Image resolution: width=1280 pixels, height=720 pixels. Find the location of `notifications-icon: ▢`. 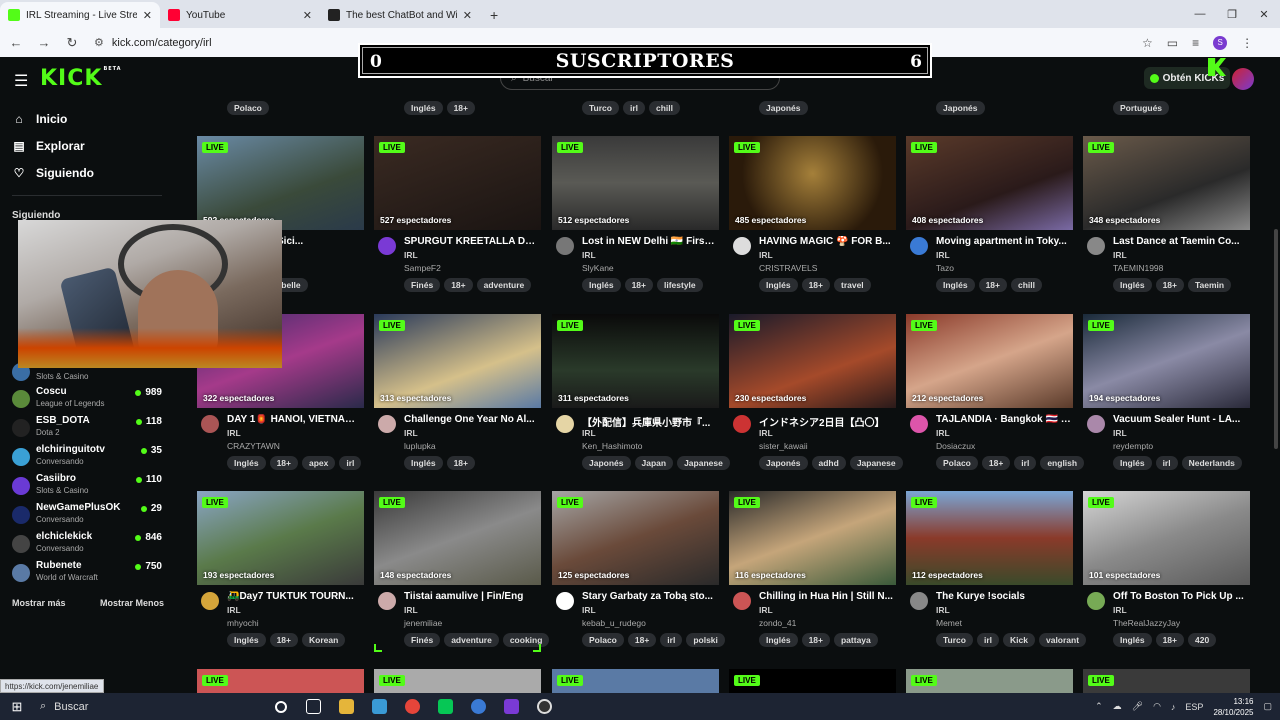

notifications-icon: ▢ is located at coordinates (1267, 706).